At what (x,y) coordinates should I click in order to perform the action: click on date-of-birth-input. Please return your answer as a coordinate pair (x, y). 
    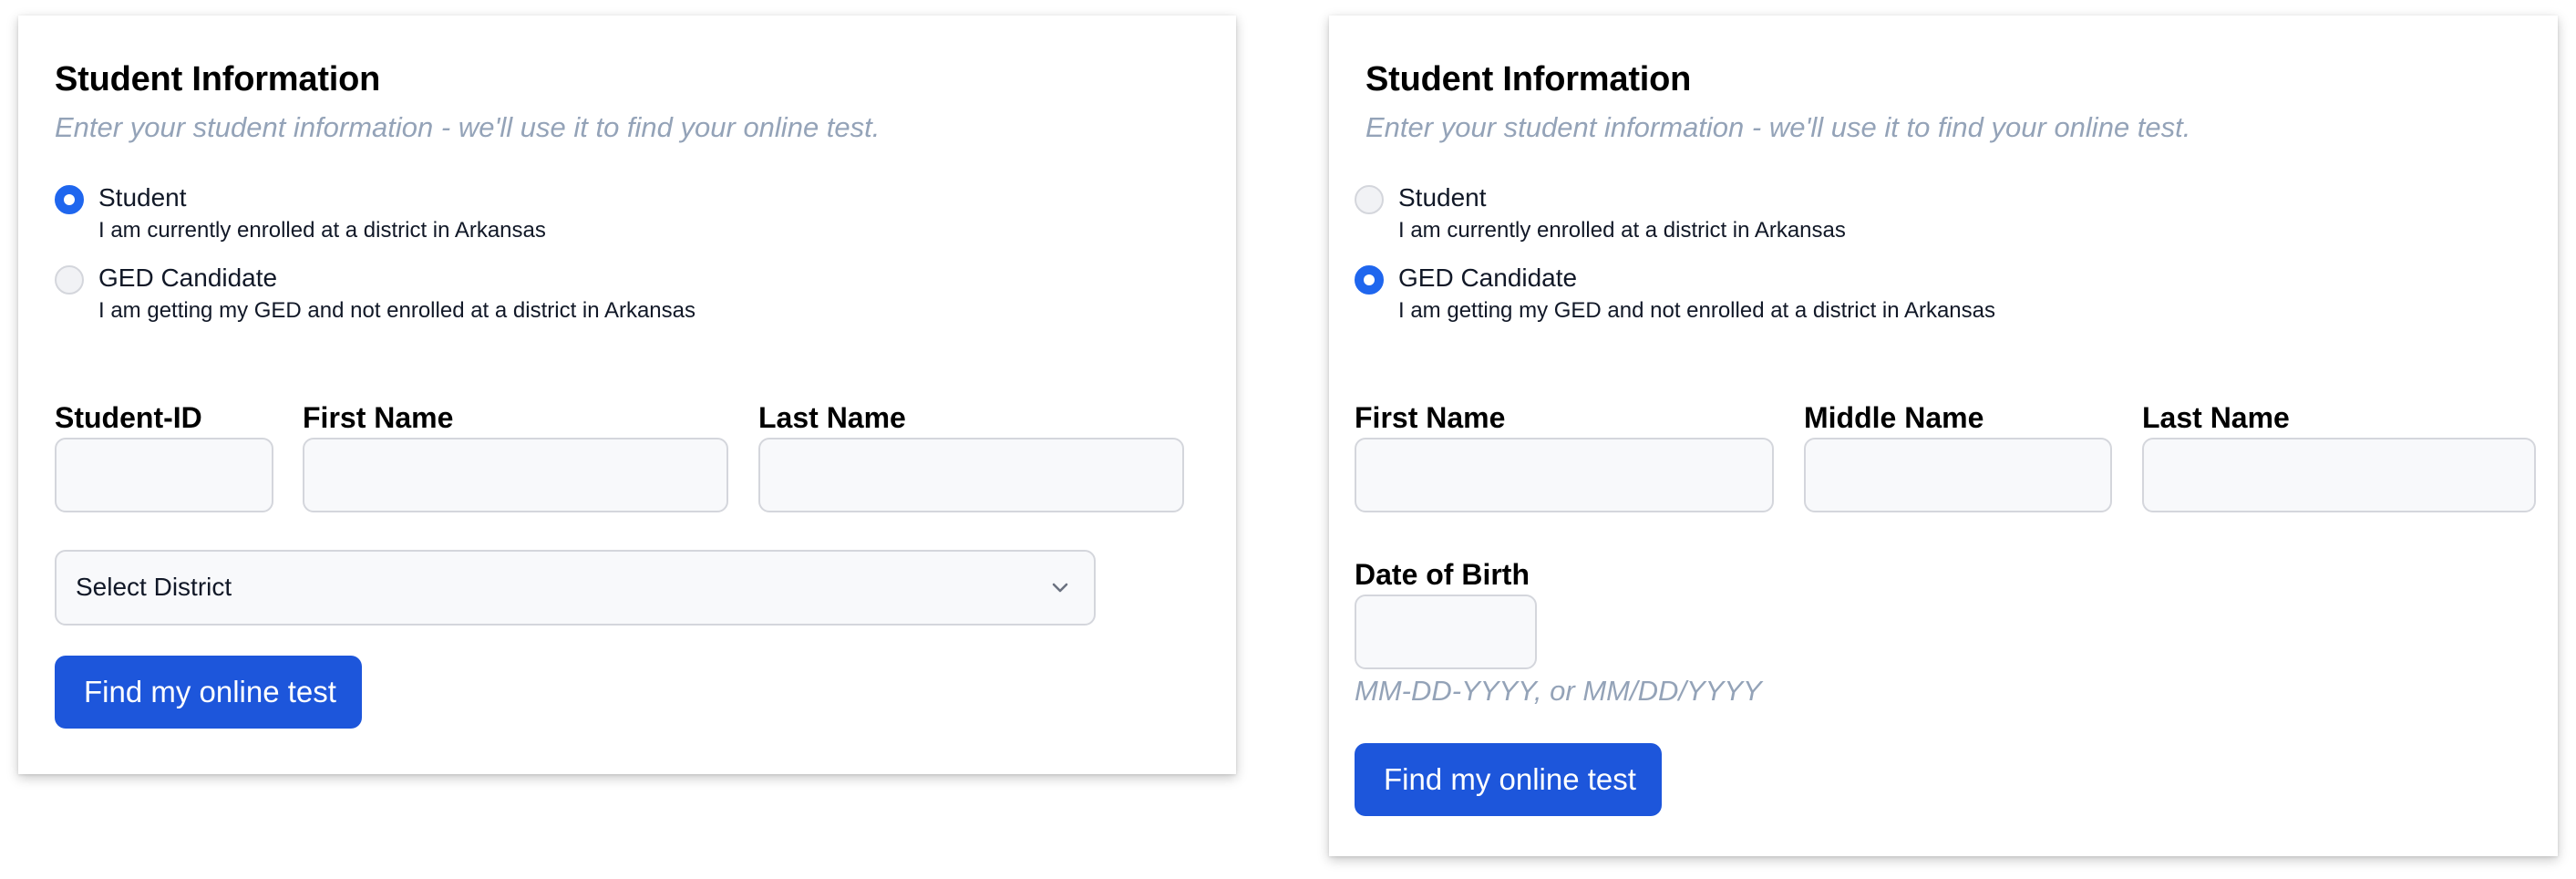
    Looking at the image, I should click on (1446, 632).